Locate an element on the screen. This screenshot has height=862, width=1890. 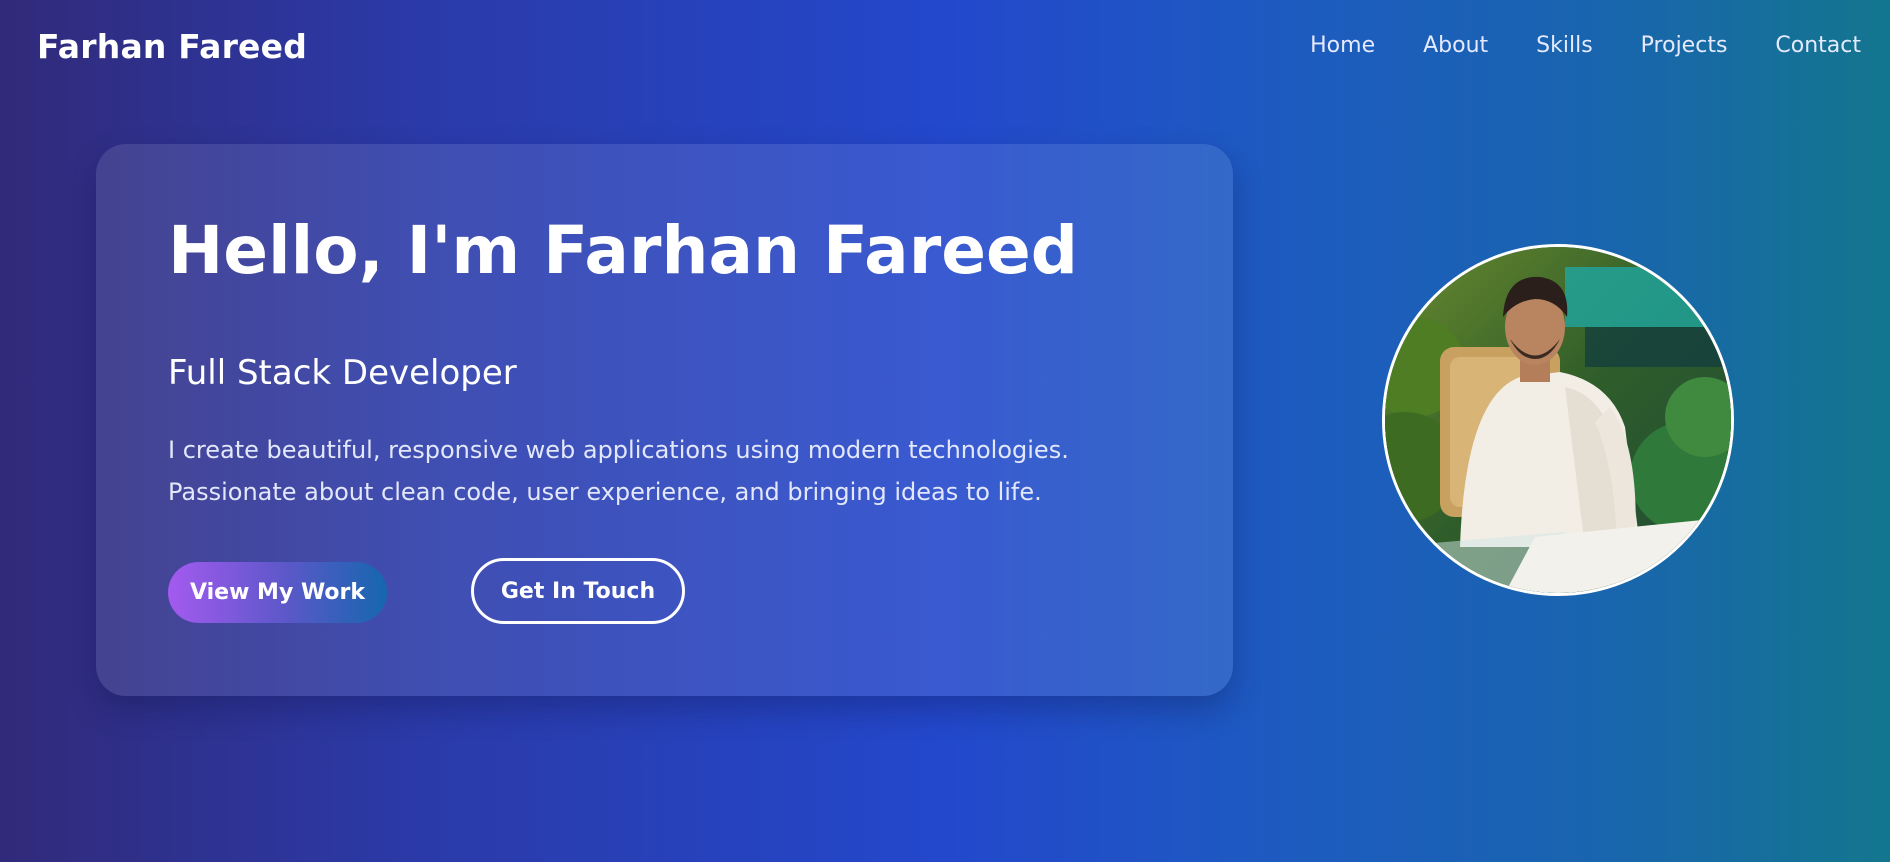
brand-logo-text: Farhan Fareed is located at coordinates (172, 46).